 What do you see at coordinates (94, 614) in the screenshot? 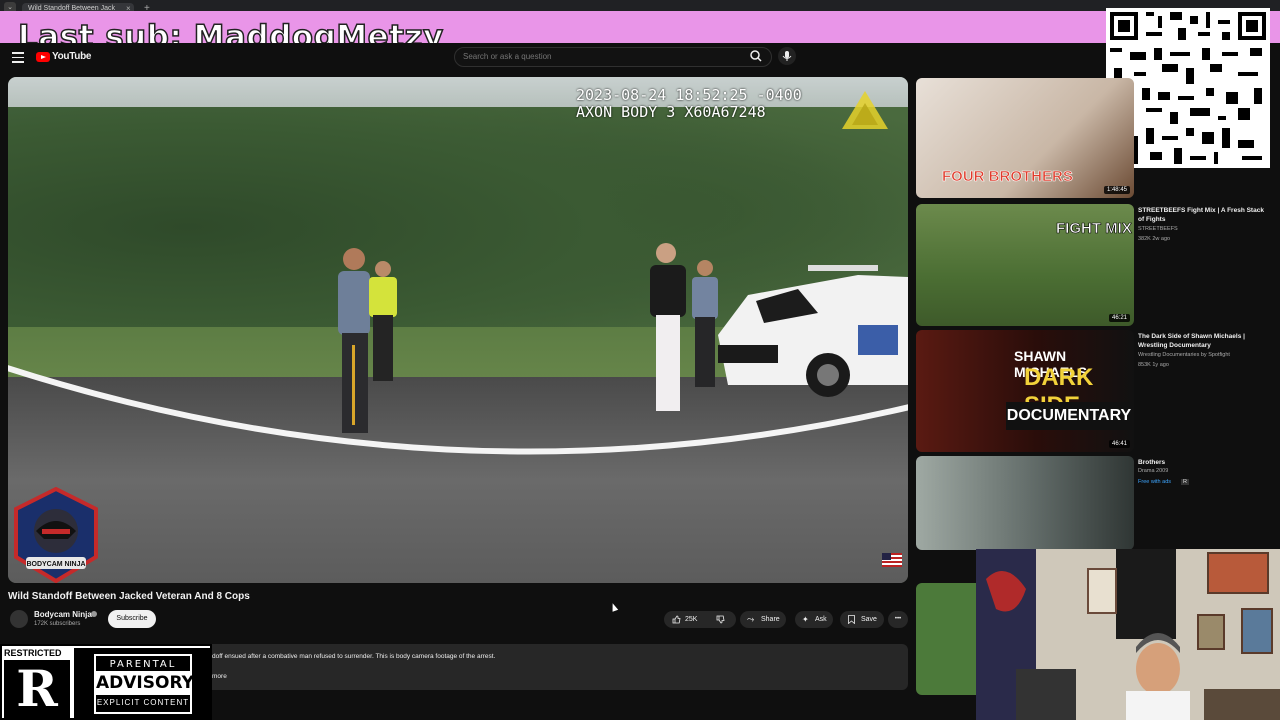
I see `verified-icon` at bounding box center [94, 614].